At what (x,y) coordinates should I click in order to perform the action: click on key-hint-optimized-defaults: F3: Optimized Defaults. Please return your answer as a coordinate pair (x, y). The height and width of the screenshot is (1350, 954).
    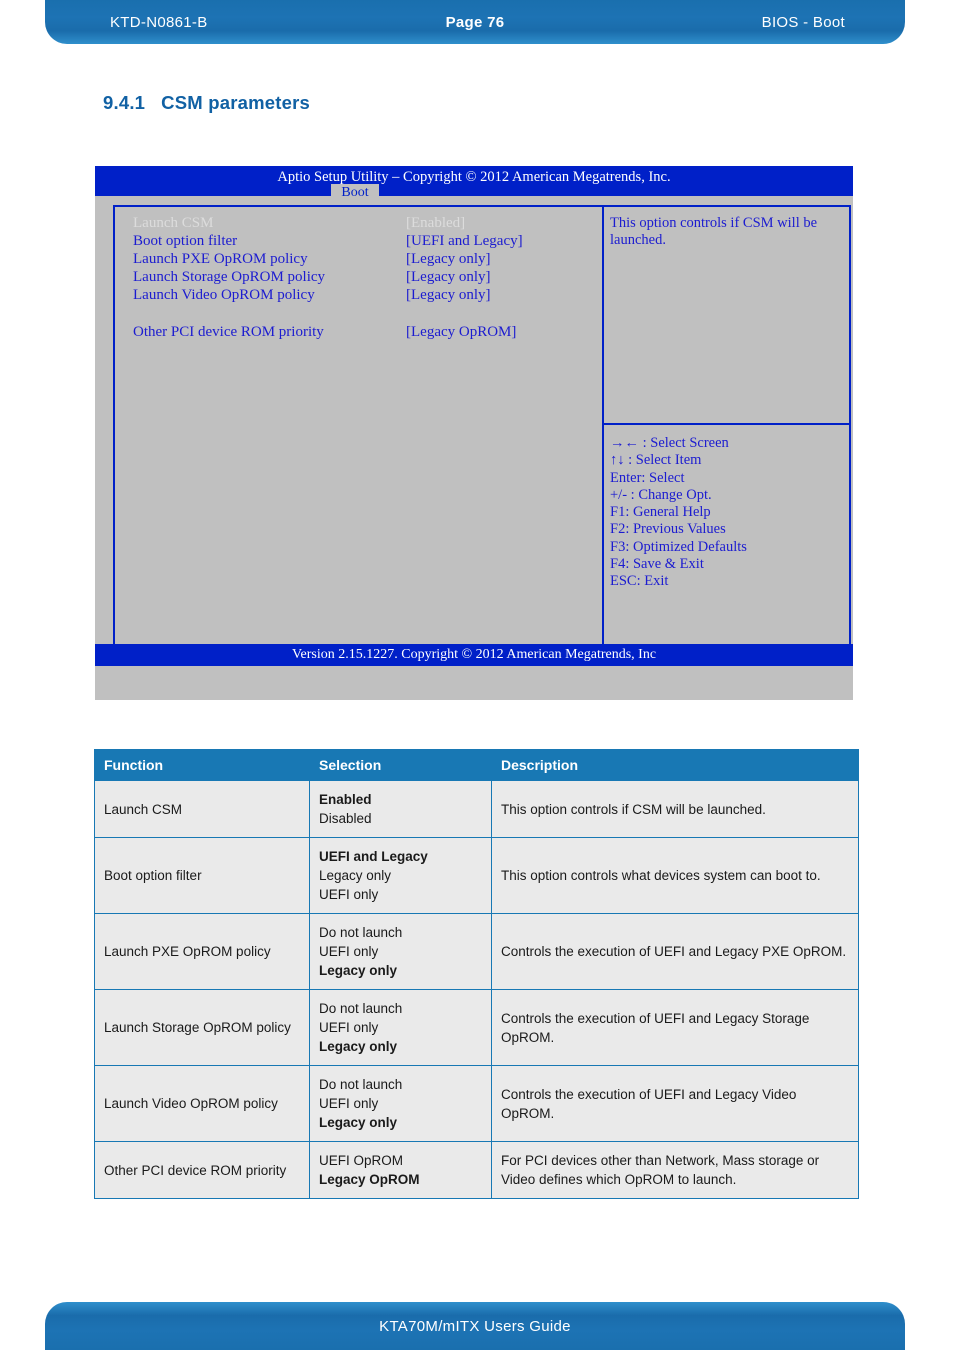
    Looking at the image, I should click on (678, 546).